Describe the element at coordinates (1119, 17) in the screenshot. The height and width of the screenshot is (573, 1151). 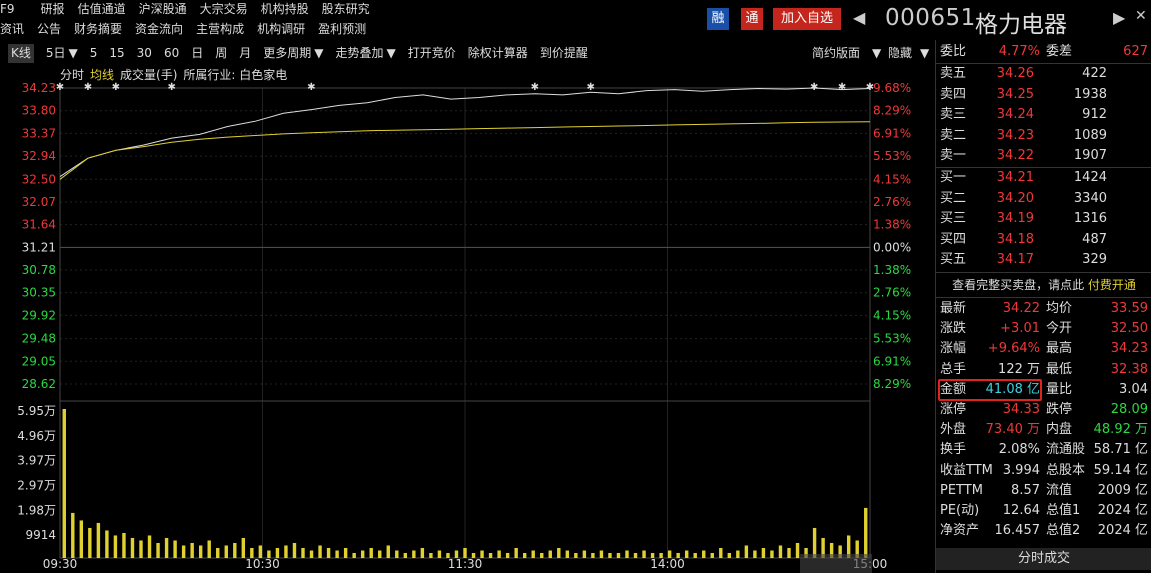
I see `next-stock-icon: ▶` at that location.